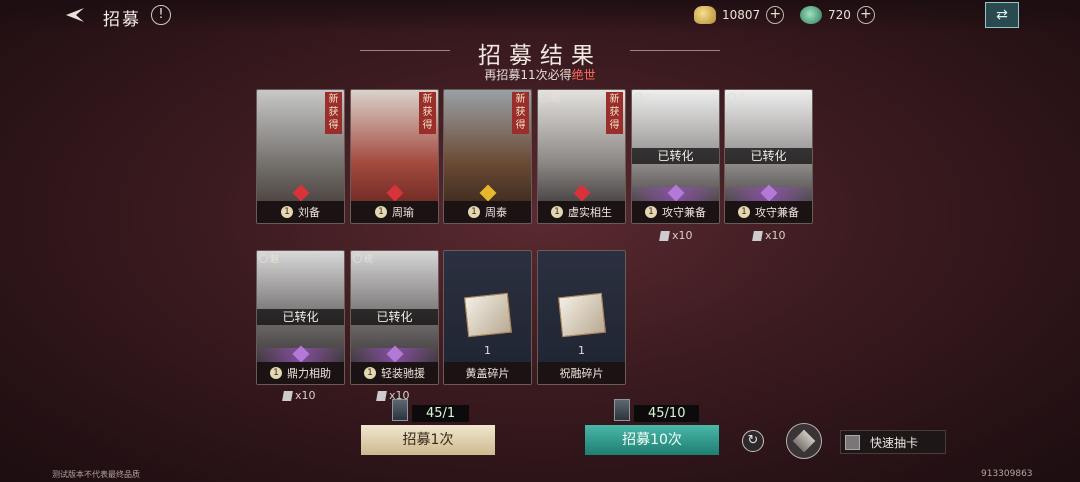 The width and height of the screenshot is (1080, 482). What do you see at coordinates (581, 373) in the screenshot?
I see `card-name: 祝融碎片` at bounding box center [581, 373].